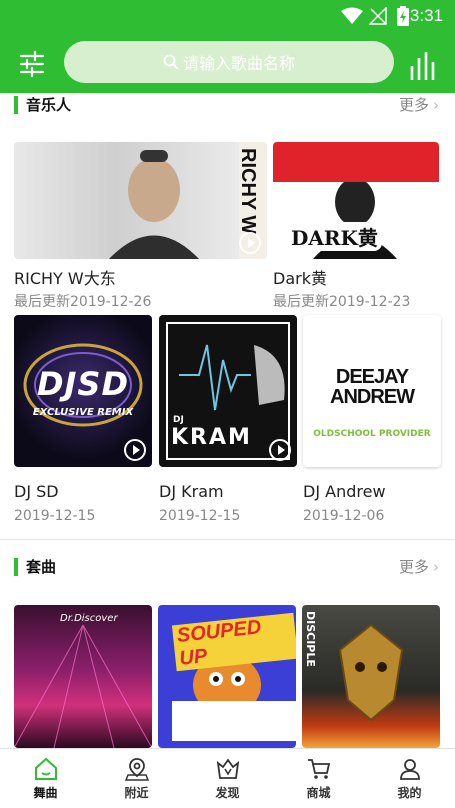 The width and height of the screenshot is (455, 808). I want to click on section-divider, so click(227, 539).